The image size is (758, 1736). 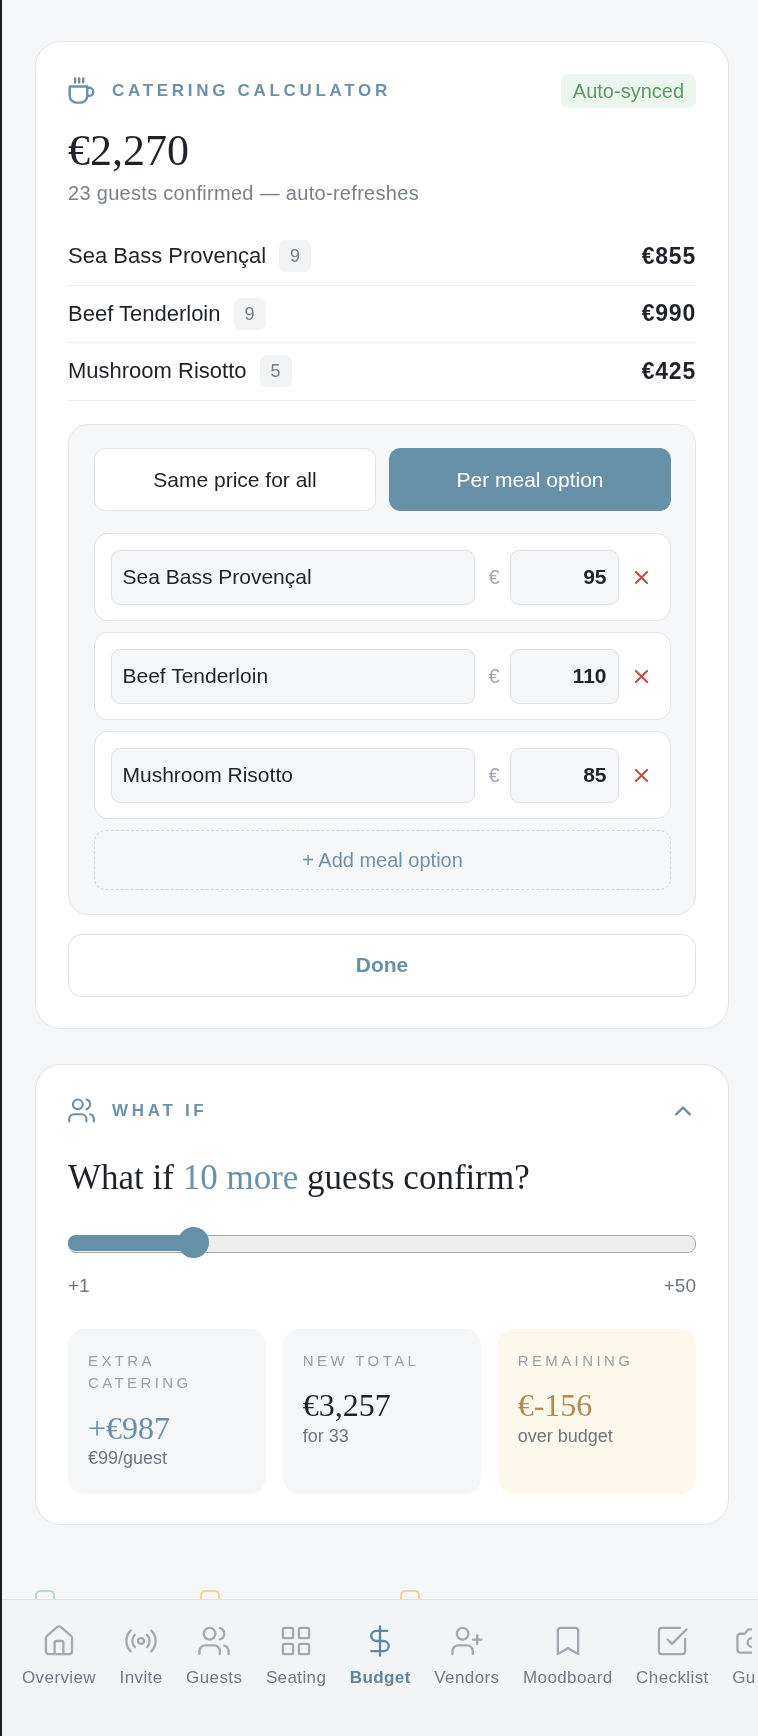 I want to click on grid-icon, so click(x=296, y=1641).